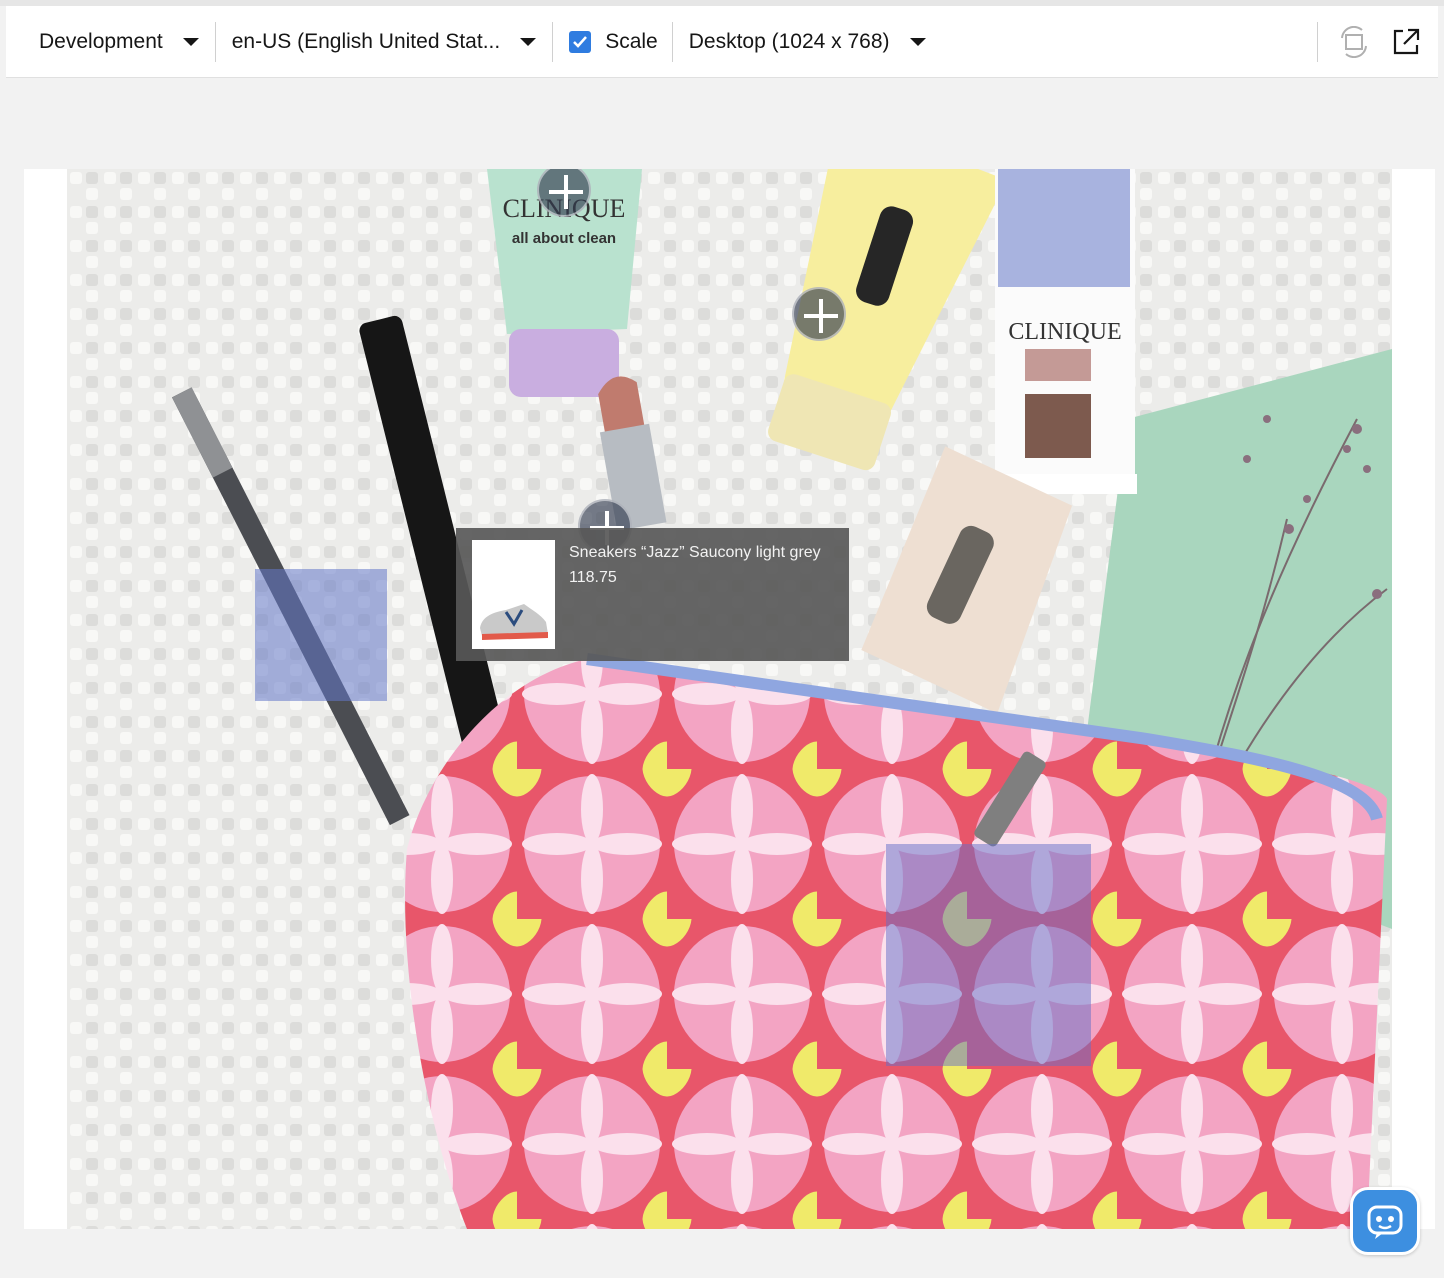  I want to click on scale-label: Scale, so click(631, 41).